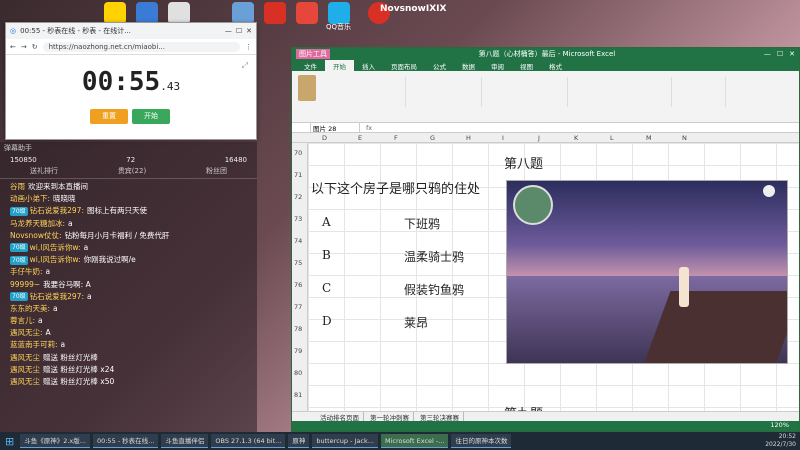 This screenshot has height=450, width=800. I want to click on option-value: 温柔骑士鸦, so click(434, 257).